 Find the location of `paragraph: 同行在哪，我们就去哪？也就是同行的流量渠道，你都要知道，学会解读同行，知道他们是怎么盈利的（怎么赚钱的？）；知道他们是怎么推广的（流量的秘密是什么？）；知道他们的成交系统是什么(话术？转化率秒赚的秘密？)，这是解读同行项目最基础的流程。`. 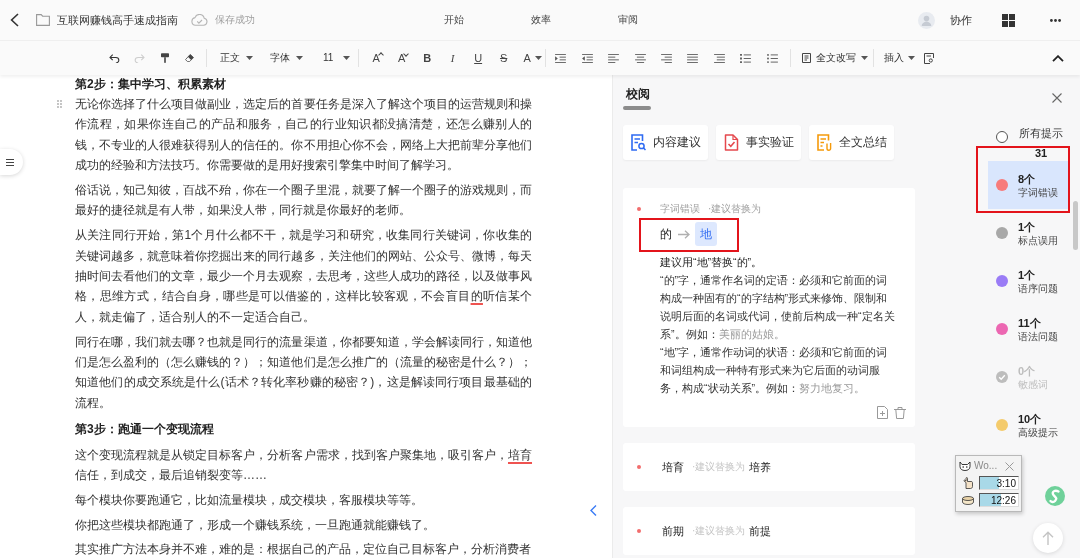

paragraph: 同行在哪，我们就去哪？也就是同行的流量渠道，你都要知道，学会解读同行，知道他们是怎么盈利的（怎么赚钱的？）；知道他们是怎么推广的（流量的秘密是什么？）；知道他们的成交系统是什么(话术？转化率秒赚的秘密？)，这是解读同行项目最基础的流程。 is located at coordinates (303, 372).